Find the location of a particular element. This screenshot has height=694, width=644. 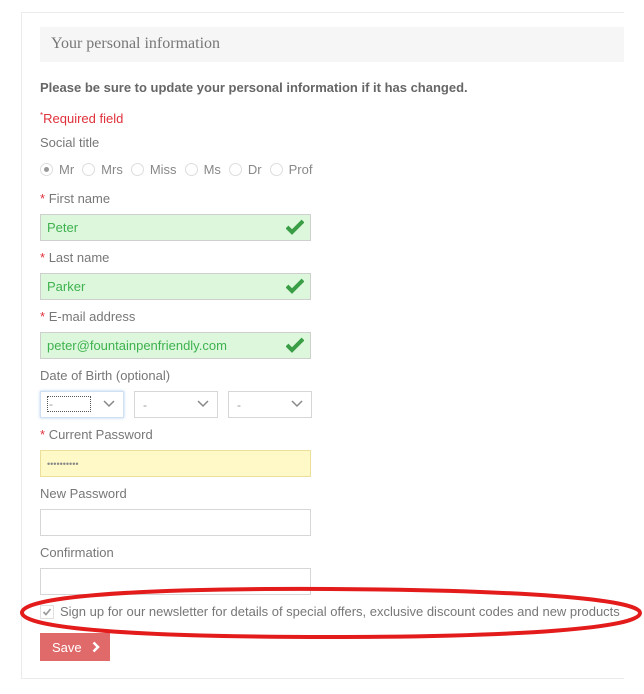

first-name-label: * First name is located at coordinates (75, 198).